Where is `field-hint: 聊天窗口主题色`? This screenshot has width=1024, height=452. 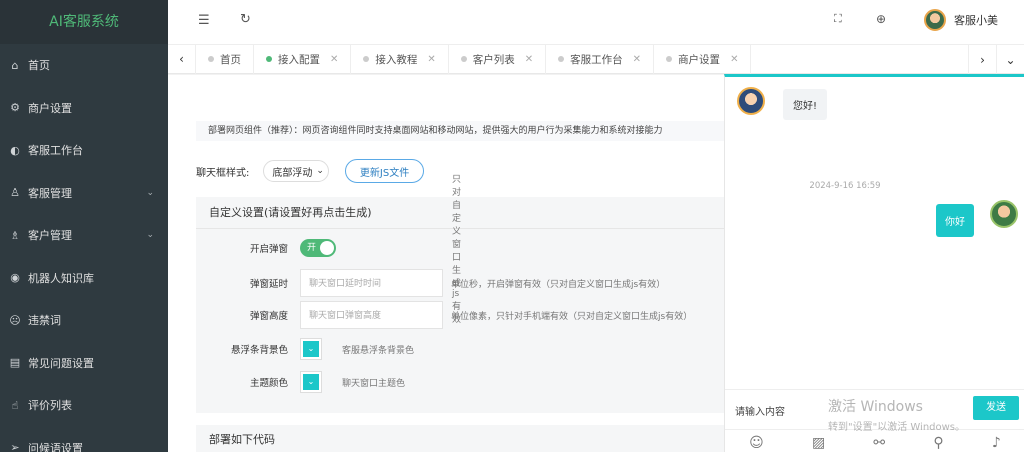
field-hint: 聊天窗口主题色 is located at coordinates (374, 383).